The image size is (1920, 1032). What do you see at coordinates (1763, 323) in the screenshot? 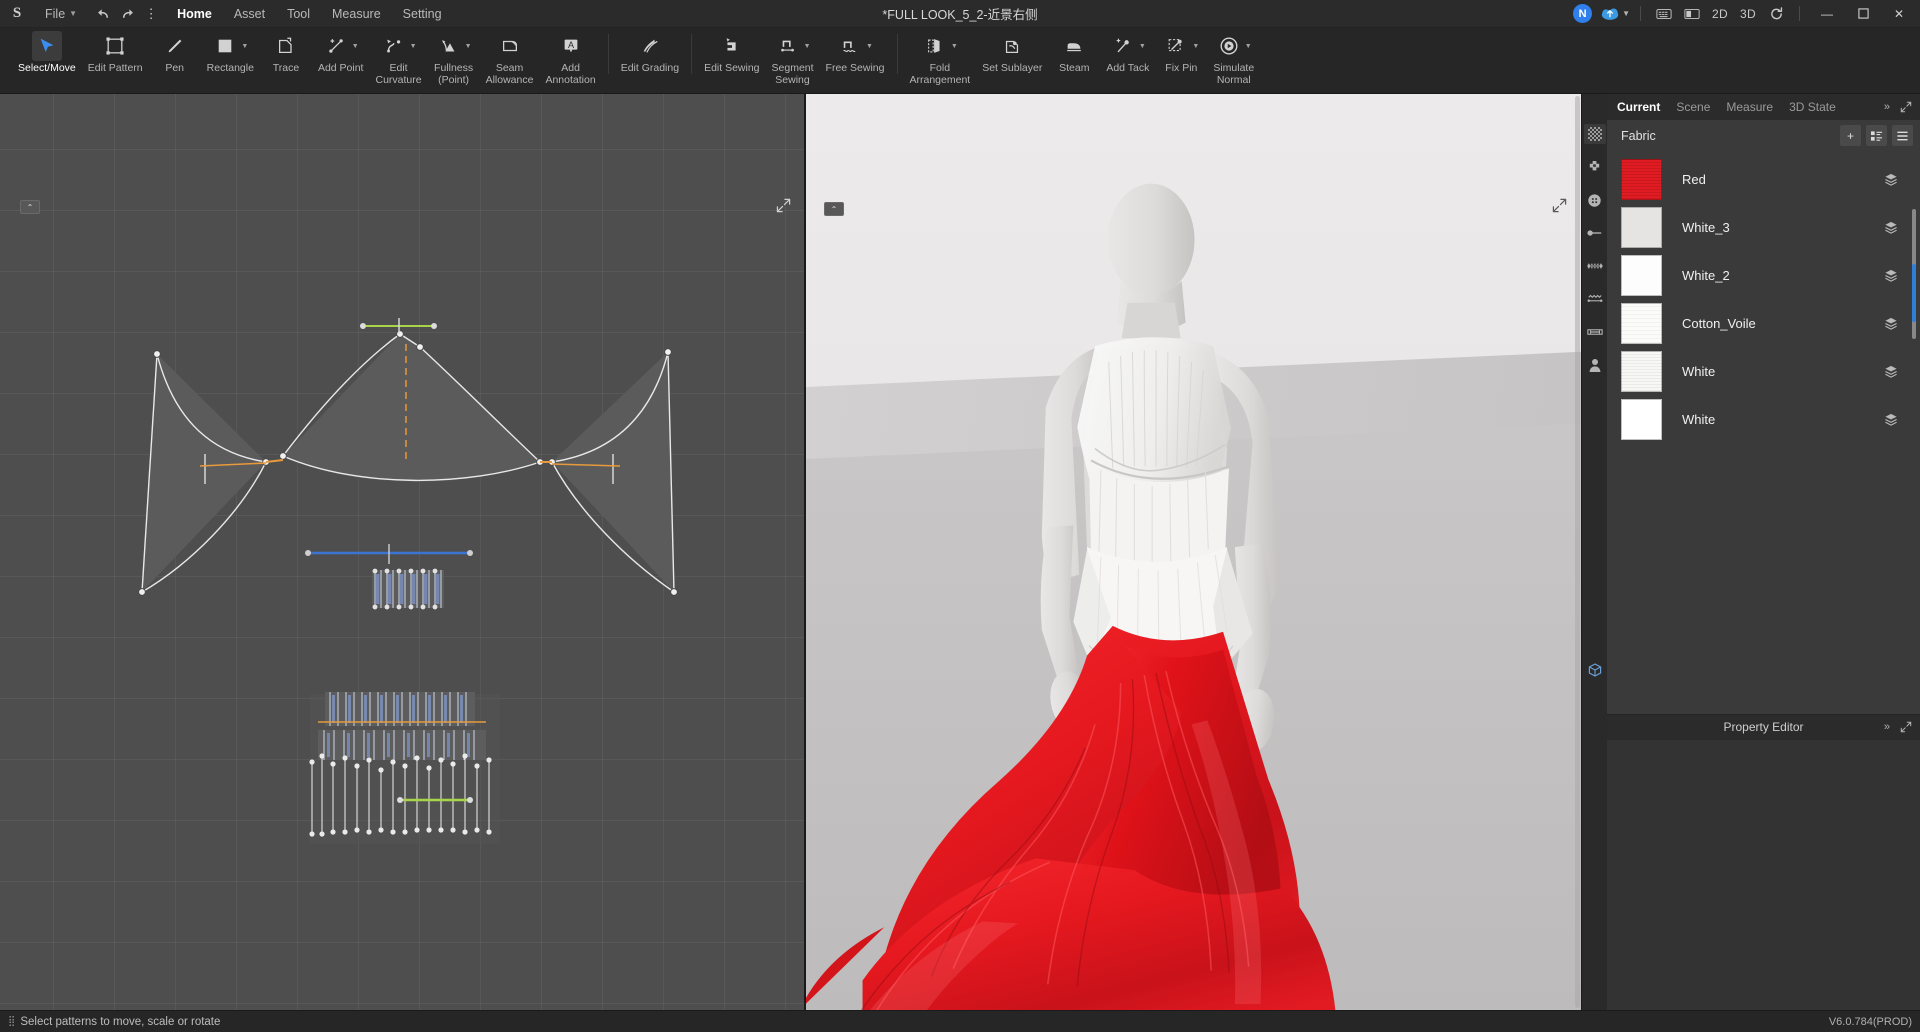
I see `fabric-list-item: Cotton_Voile` at bounding box center [1763, 323].